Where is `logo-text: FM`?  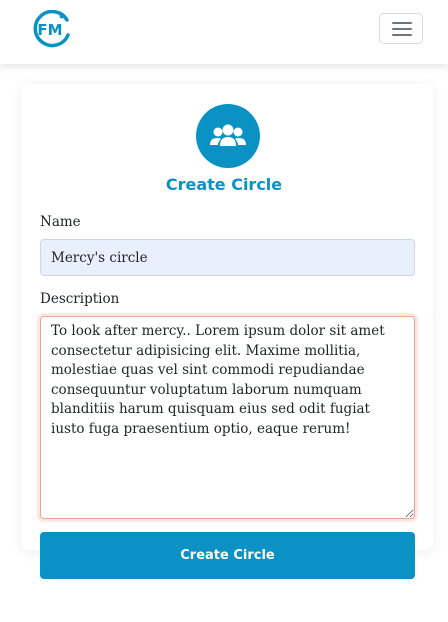 logo-text: FM is located at coordinates (49, 30).